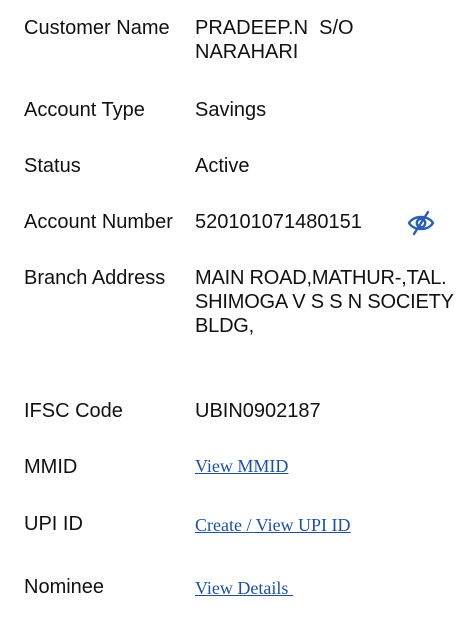 Image resolution: width=474 pixels, height=632 pixels. What do you see at coordinates (73, 411) in the screenshot?
I see `ifsc-code-label: IFSC Code` at bounding box center [73, 411].